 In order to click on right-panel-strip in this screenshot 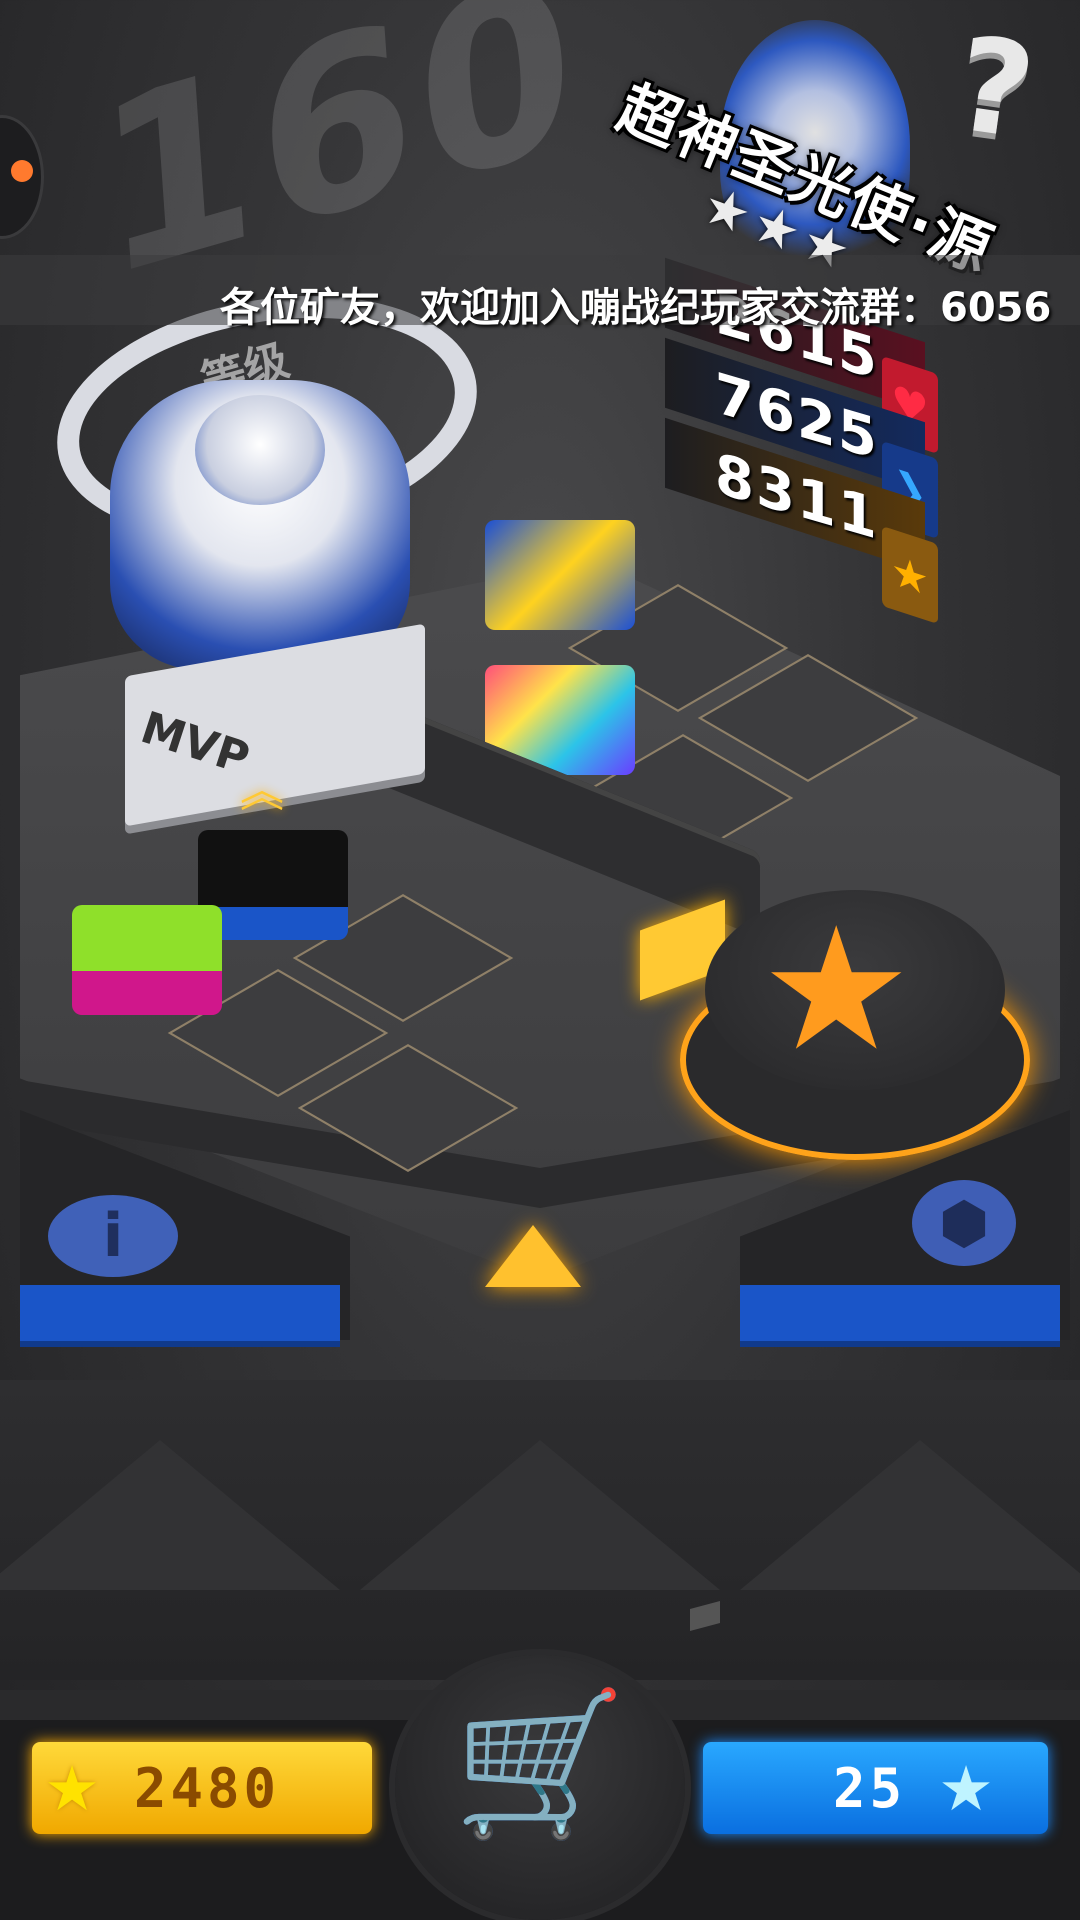, I will do `click(900, 1316)`.